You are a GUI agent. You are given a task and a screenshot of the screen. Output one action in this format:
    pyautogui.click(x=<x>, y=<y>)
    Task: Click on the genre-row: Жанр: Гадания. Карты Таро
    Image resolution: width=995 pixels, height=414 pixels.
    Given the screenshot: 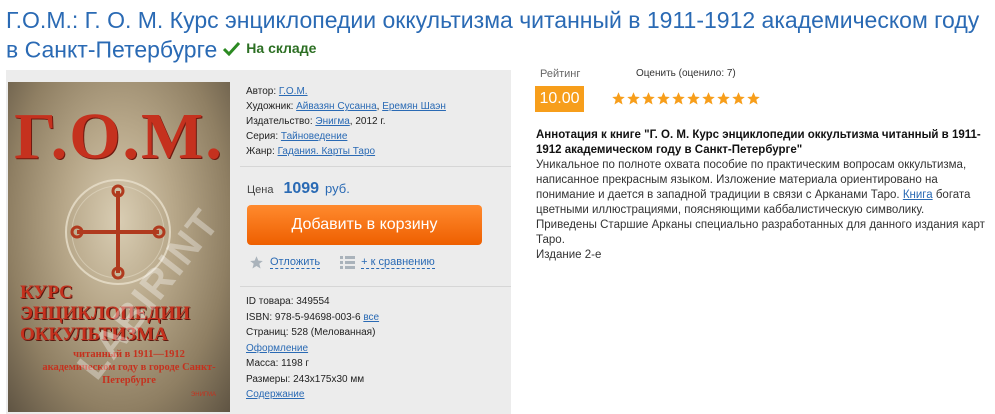 What is the action you would take?
    pyautogui.click(x=311, y=151)
    